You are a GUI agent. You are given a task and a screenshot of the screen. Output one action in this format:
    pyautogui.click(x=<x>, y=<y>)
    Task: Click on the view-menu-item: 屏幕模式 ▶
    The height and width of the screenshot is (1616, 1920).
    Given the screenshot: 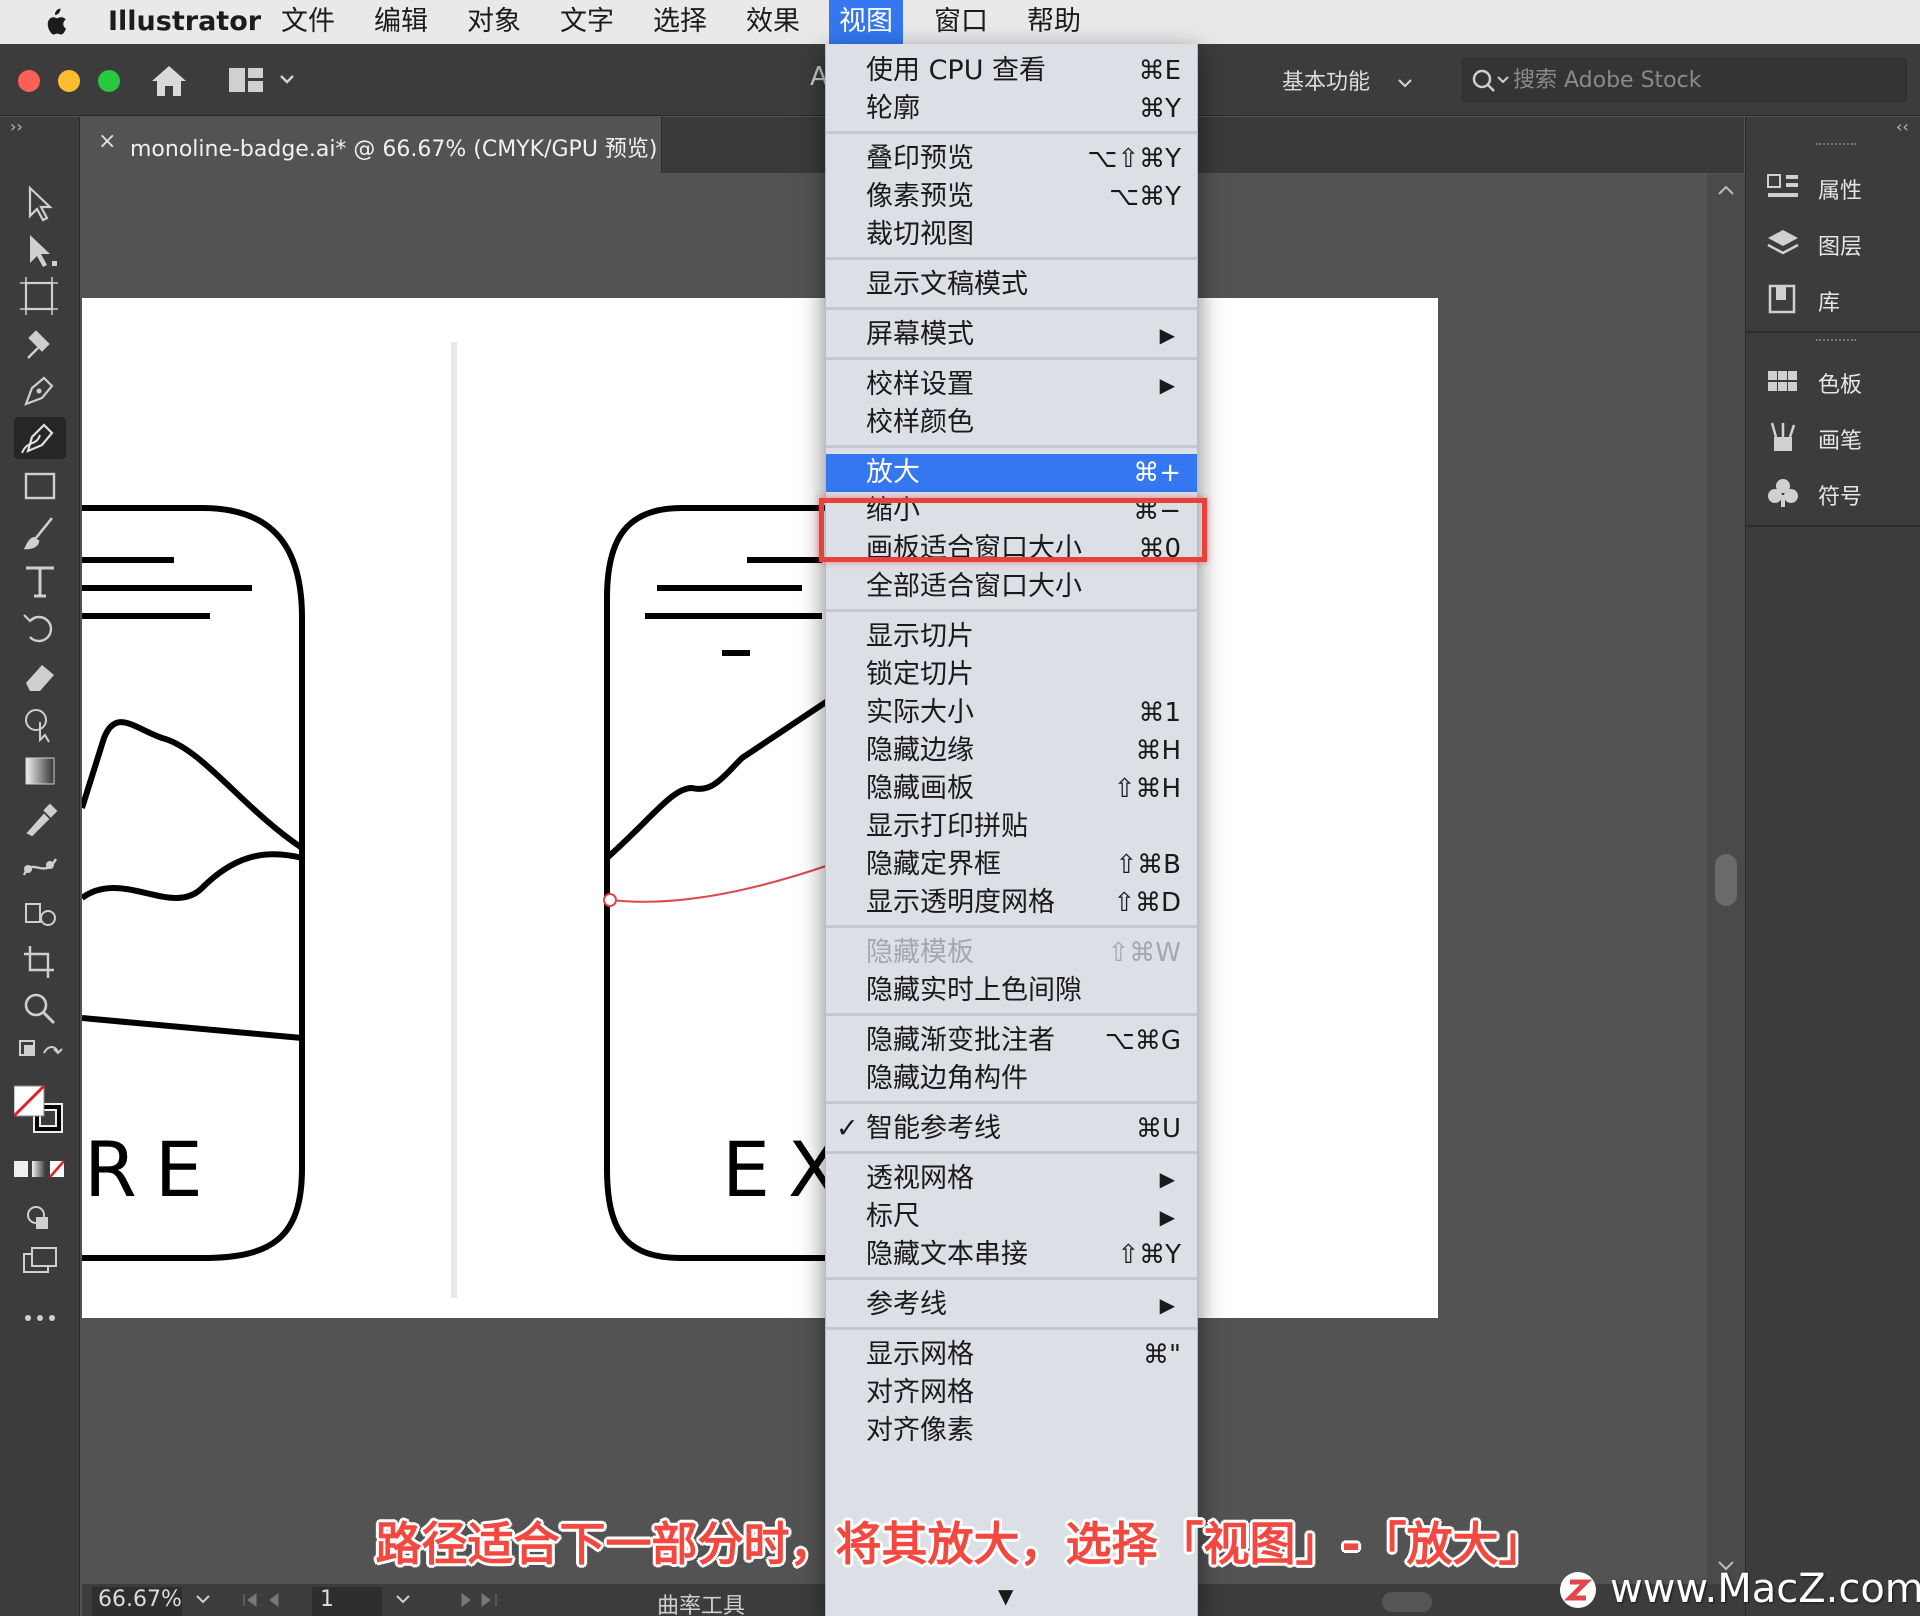 What is the action you would take?
    pyautogui.click(x=1011, y=335)
    